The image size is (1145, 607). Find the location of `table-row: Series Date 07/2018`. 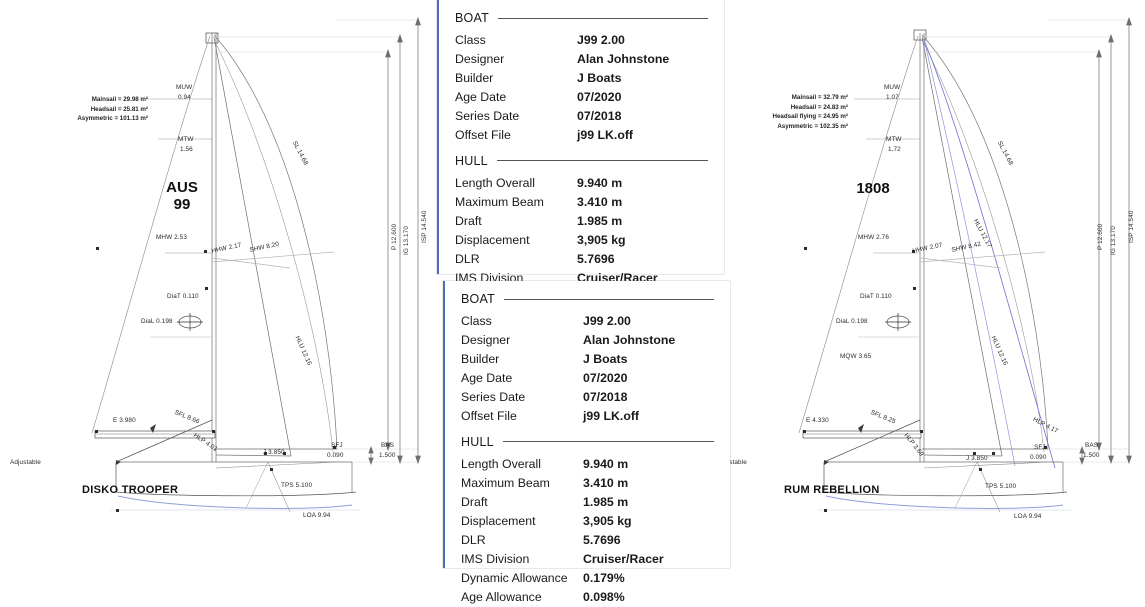

table-row: Series Date 07/2018 is located at coordinates (582, 116).